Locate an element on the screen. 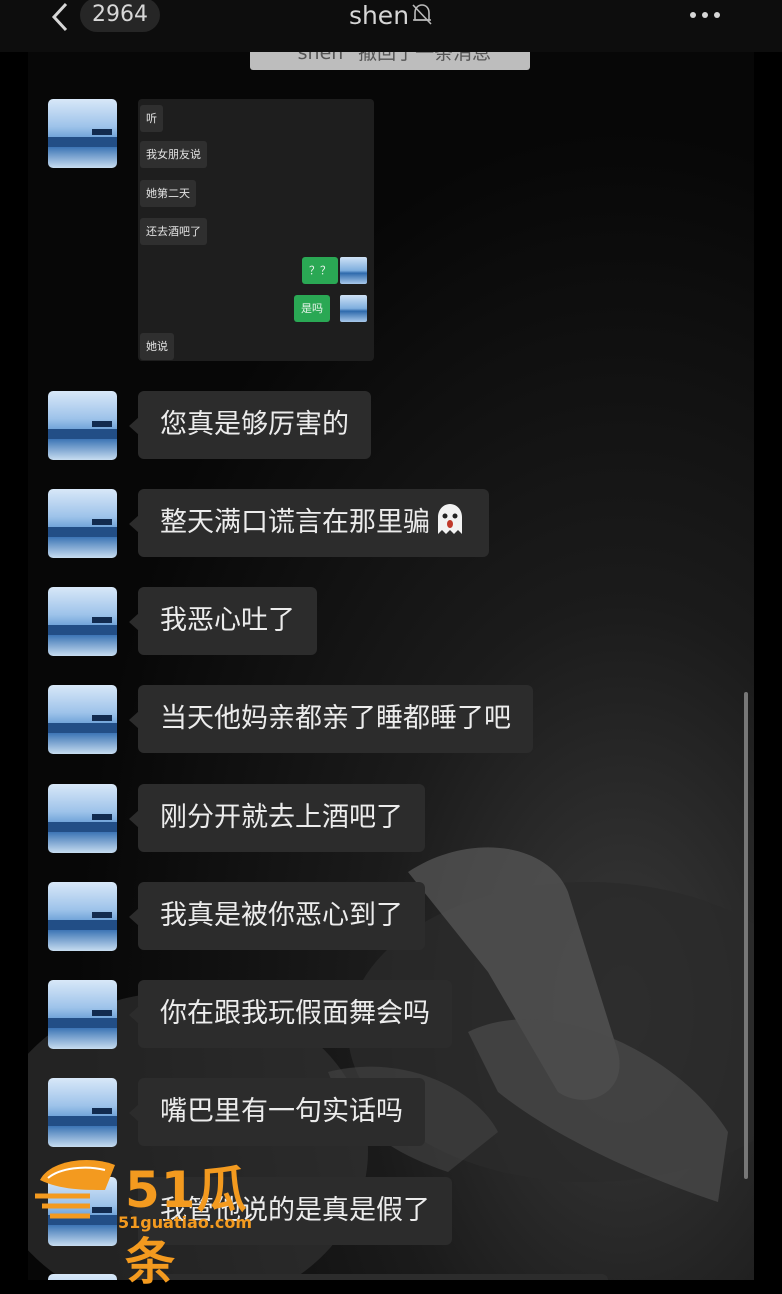 The width and height of the screenshot is (782, 1294). watermark: 51瓜条 51guatiao.com is located at coordinates (155, 1220).